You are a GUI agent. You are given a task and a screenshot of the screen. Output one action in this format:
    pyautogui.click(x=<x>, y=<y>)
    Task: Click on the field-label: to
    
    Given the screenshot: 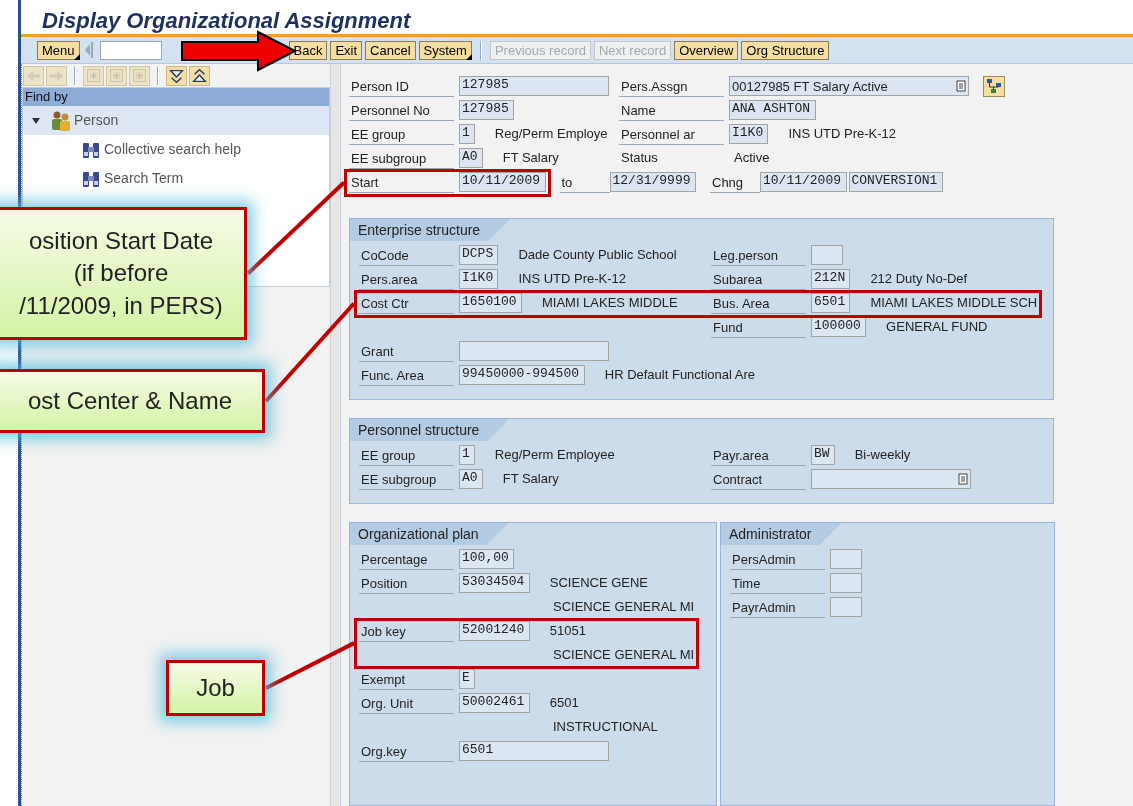 What is the action you would take?
    pyautogui.click(x=584, y=182)
    